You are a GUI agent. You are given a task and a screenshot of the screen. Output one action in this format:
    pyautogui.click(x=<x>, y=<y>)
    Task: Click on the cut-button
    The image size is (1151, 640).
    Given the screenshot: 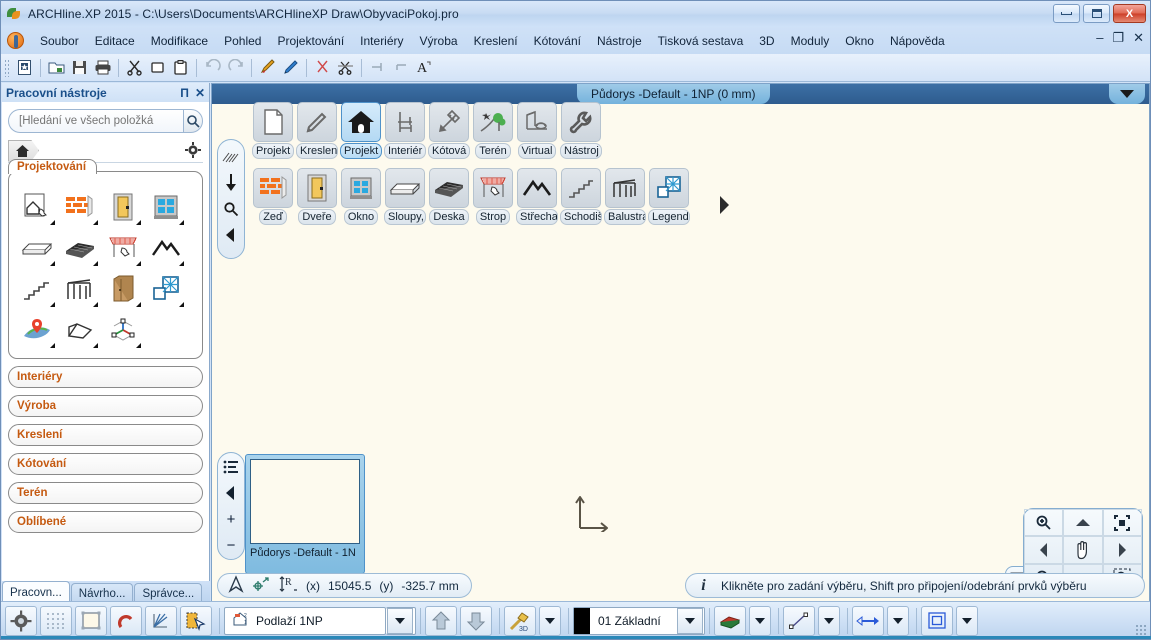 What is the action you would take?
    pyautogui.click(x=134, y=68)
    